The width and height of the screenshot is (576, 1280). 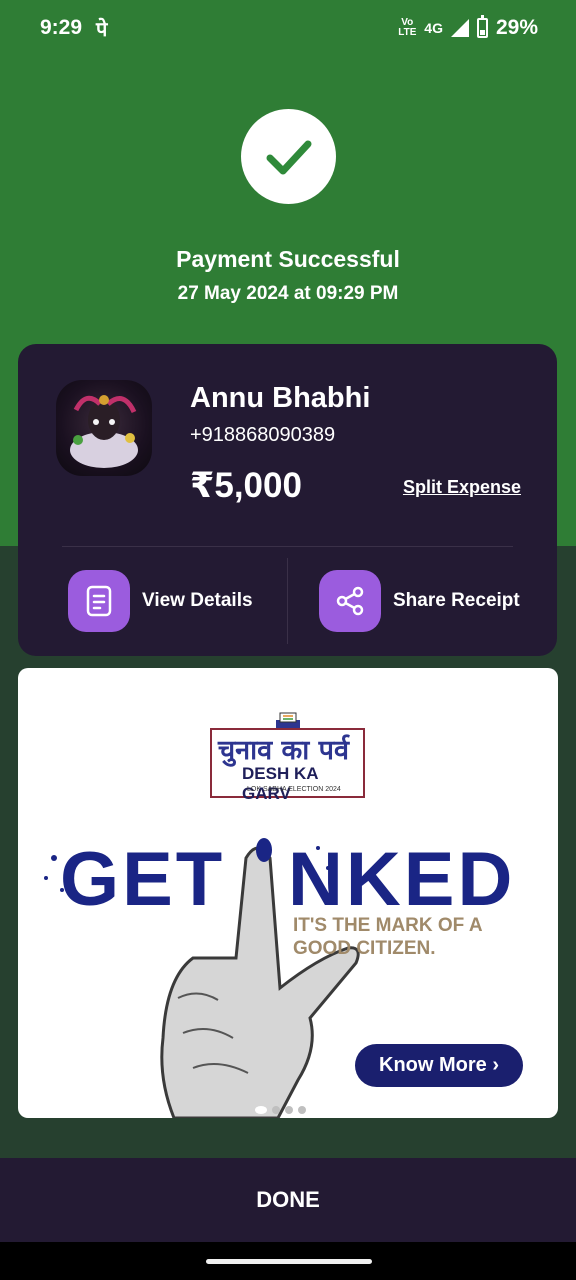 I want to click on status-time: 9:29, so click(x=61, y=27).